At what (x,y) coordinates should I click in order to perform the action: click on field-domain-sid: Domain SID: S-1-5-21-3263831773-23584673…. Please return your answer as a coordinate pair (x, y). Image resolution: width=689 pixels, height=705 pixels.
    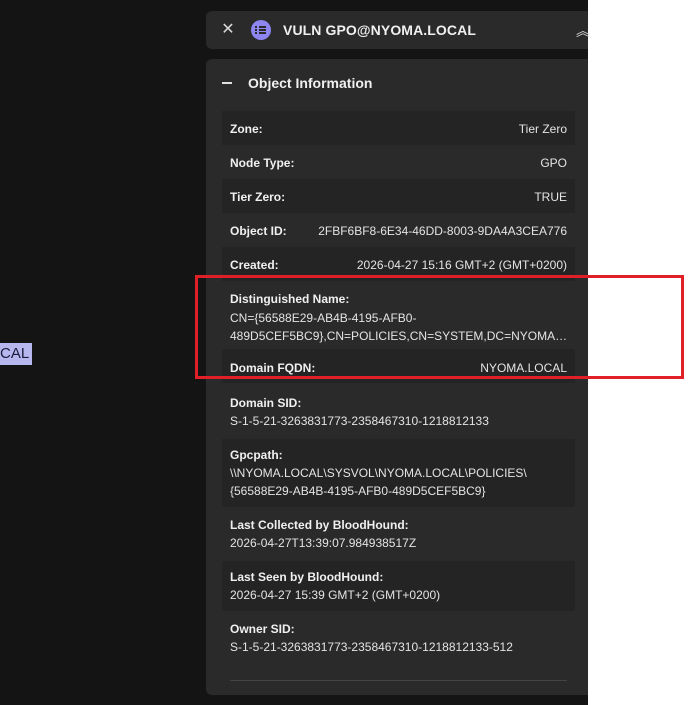
    Looking at the image, I should click on (398, 412).